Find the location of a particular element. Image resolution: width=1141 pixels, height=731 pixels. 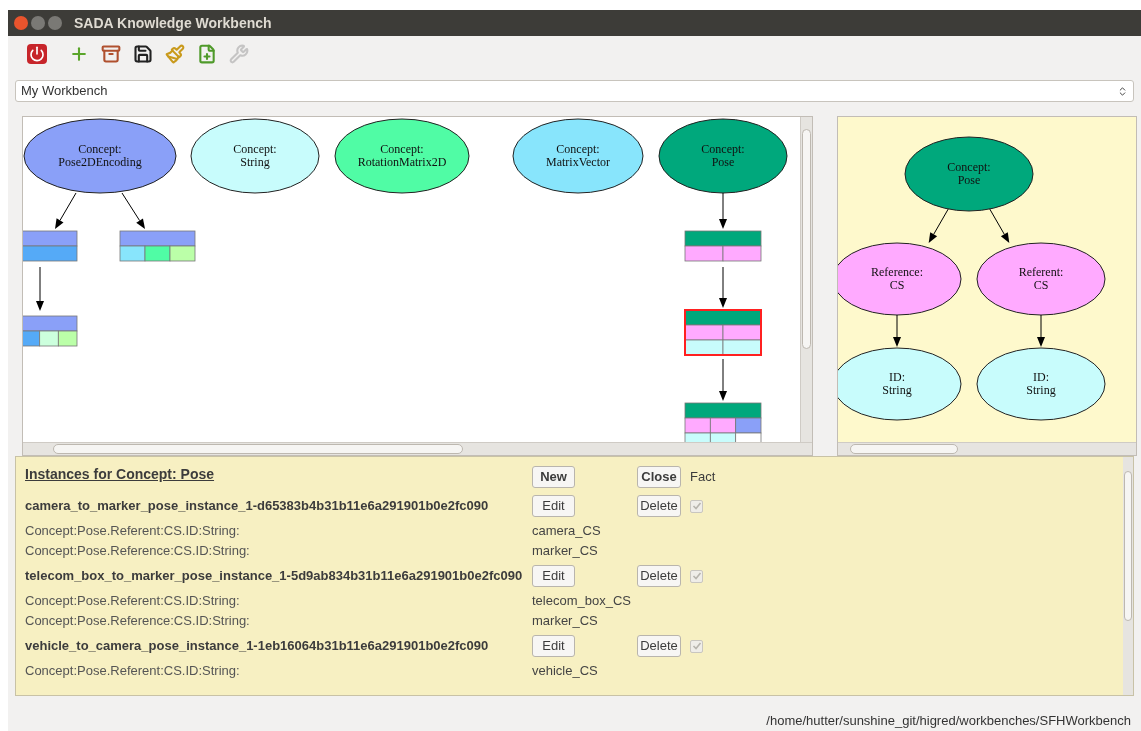

concept-node: Reference: CS is located at coordinates (900, 279).